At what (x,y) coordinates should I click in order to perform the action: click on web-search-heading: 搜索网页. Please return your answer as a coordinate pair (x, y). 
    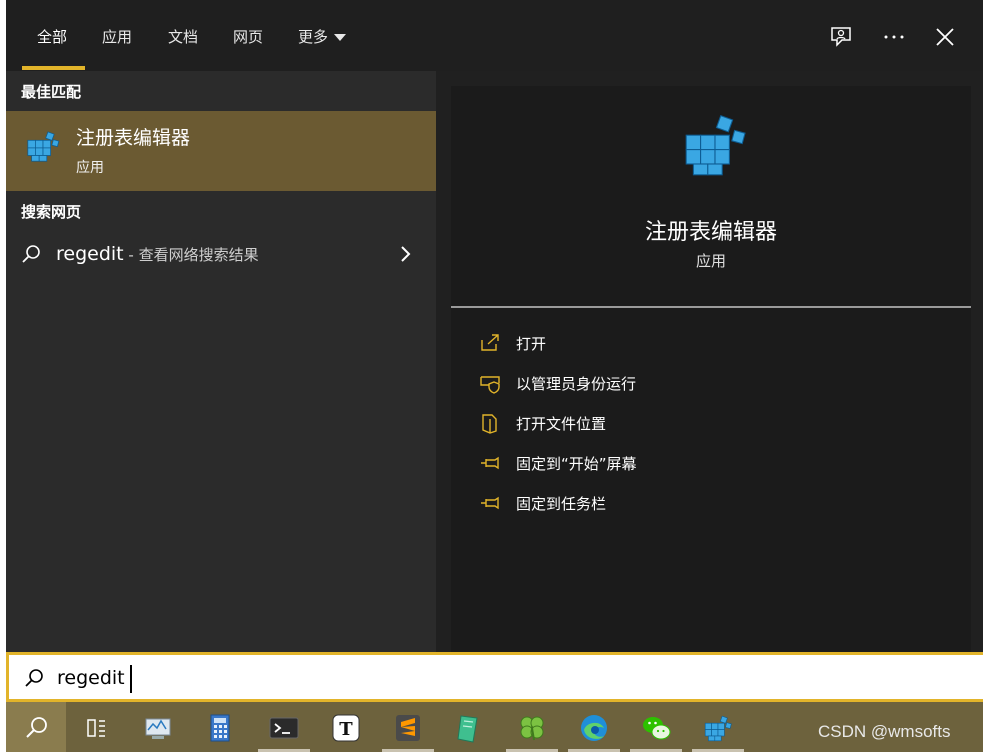
    Looking at the image, I should click on (51, 212).